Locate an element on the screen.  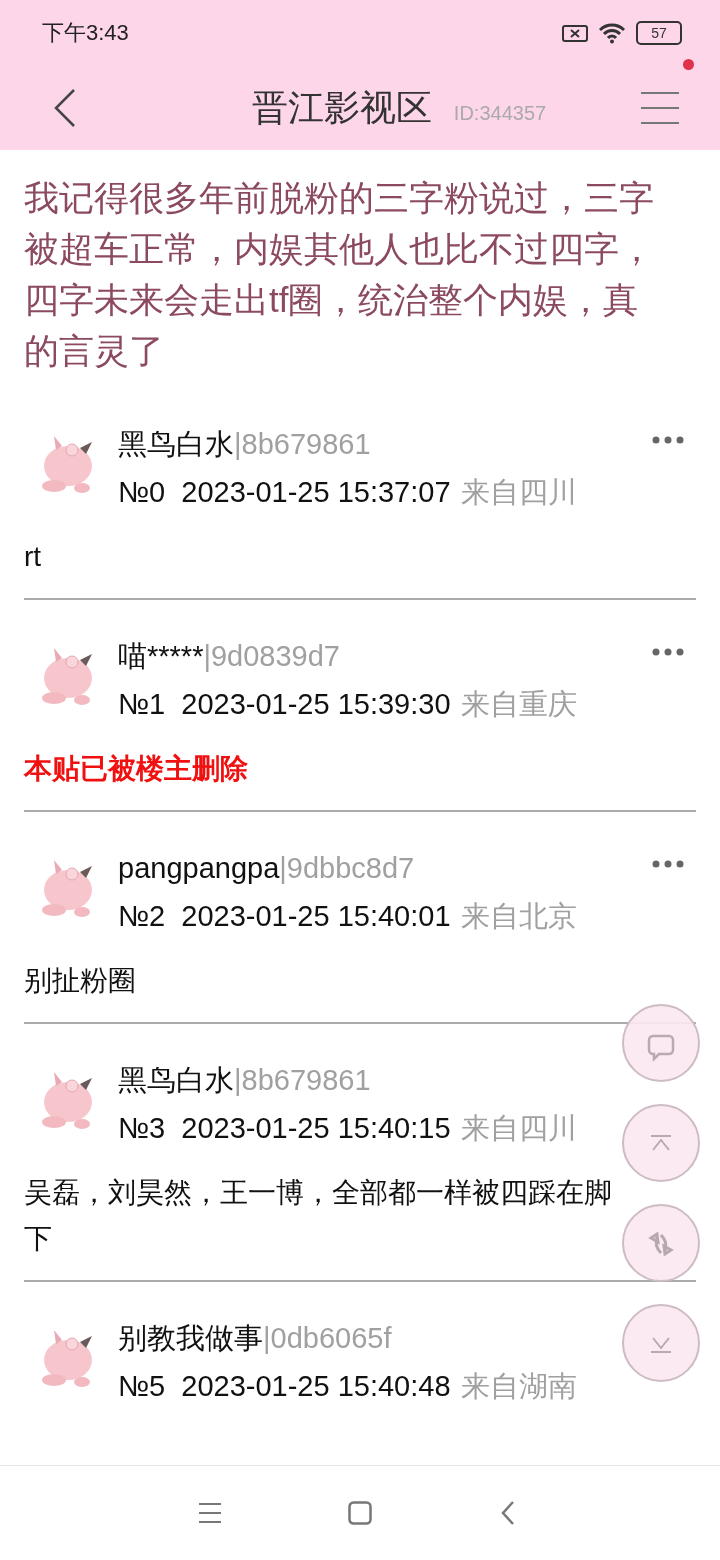
post-time: 2023-01-25 15:39:30 is located at coordinates (316, 704).